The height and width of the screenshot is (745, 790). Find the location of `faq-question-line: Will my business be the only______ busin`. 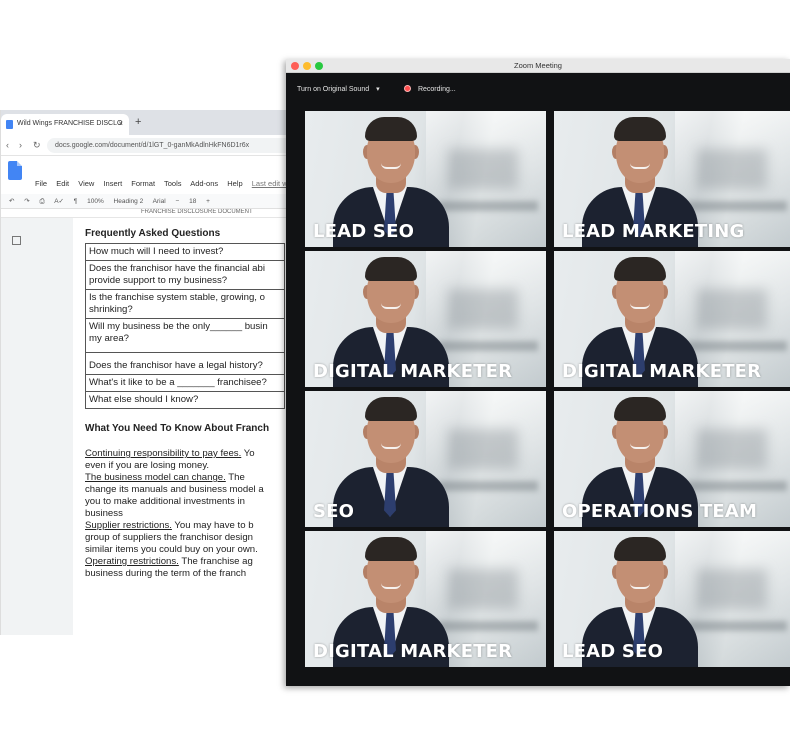

faq-question-line: Will my business be the only______ busin is located at coordinates (178, 326).